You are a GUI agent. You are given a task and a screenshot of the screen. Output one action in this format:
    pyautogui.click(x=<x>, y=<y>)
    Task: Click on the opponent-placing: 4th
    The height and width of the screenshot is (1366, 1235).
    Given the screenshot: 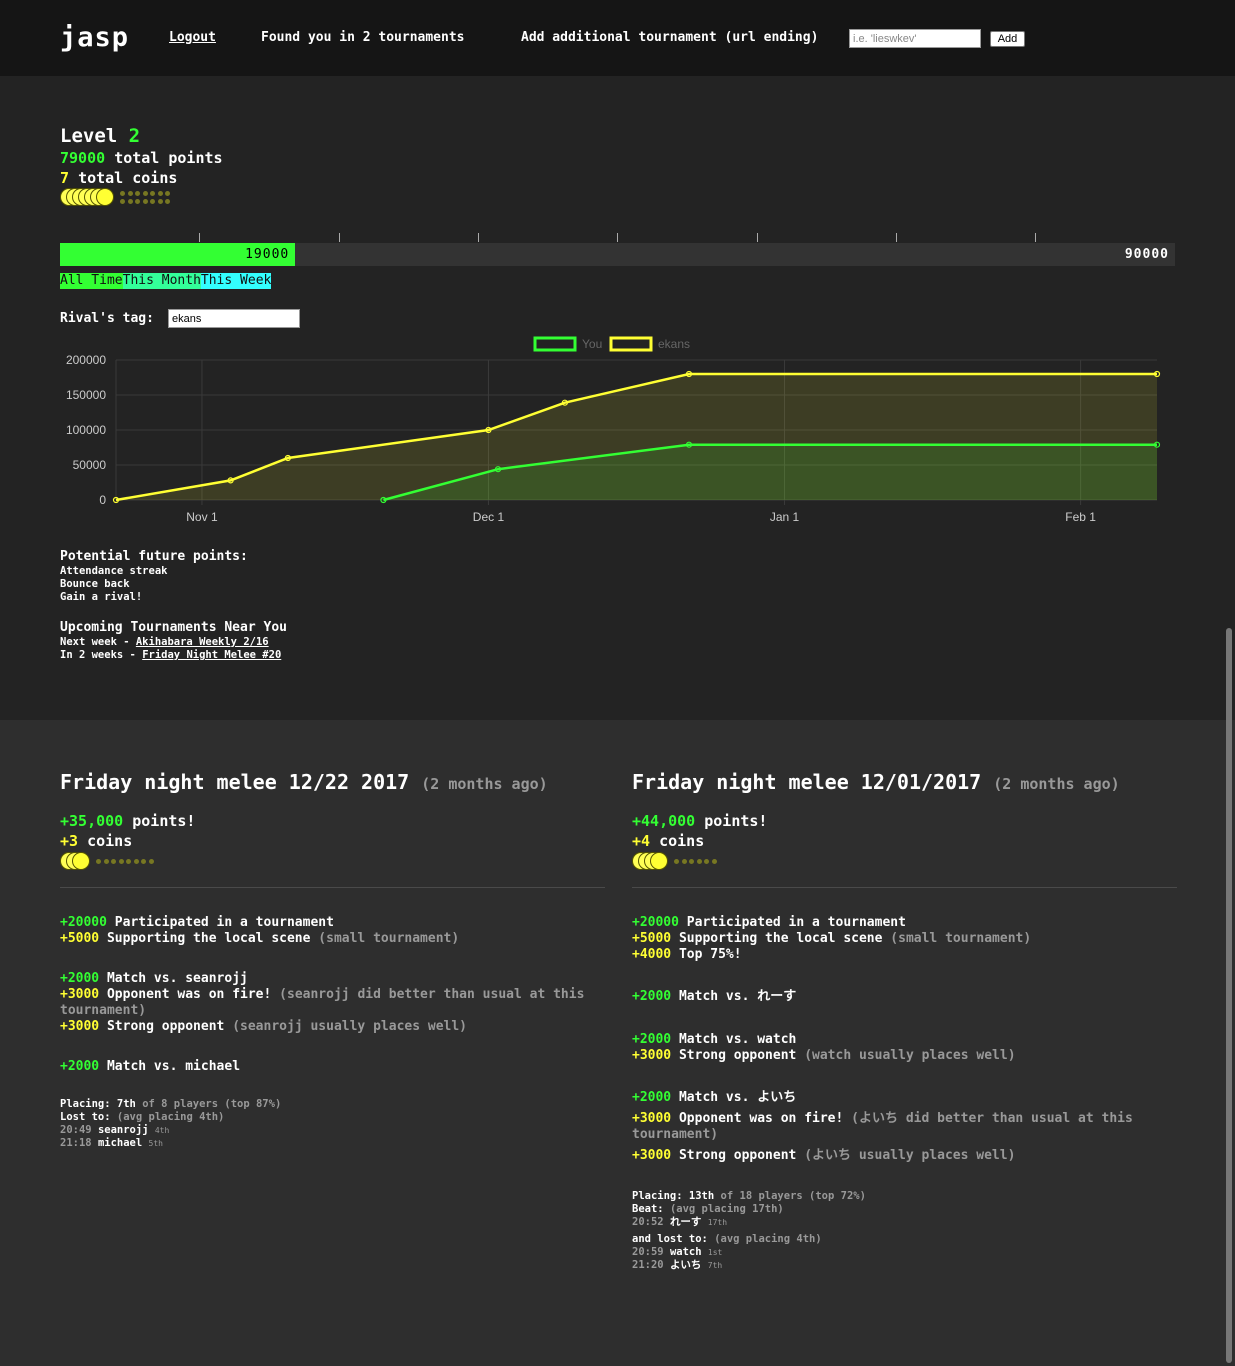 What is the action you would take?
    pyautogui.click(x=162, y=1130)
    